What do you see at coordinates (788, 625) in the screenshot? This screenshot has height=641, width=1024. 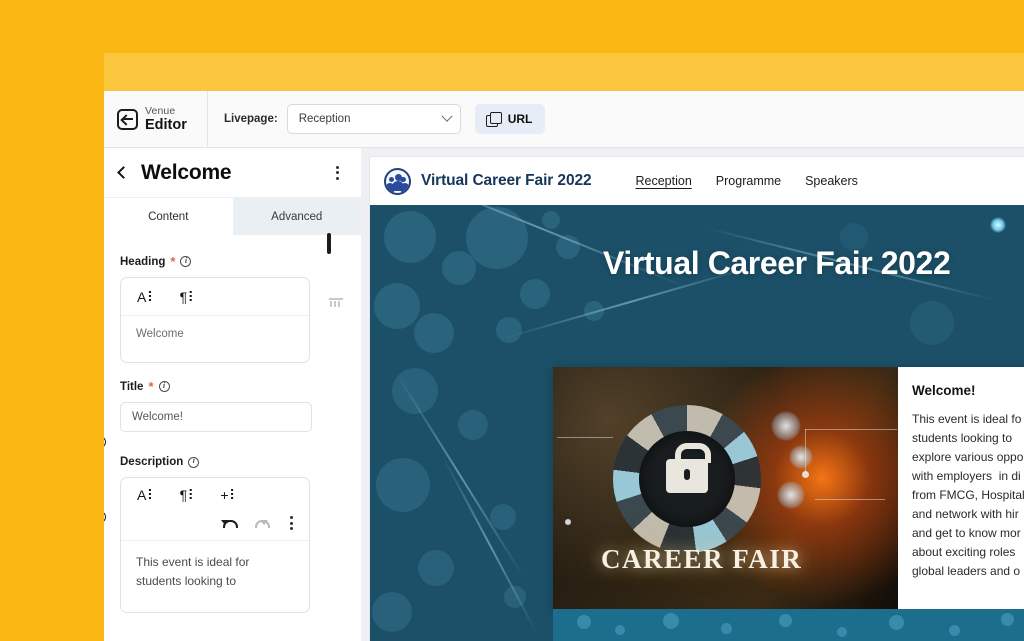 I see `band-bottom-strip` at bounding box center [788, 625].